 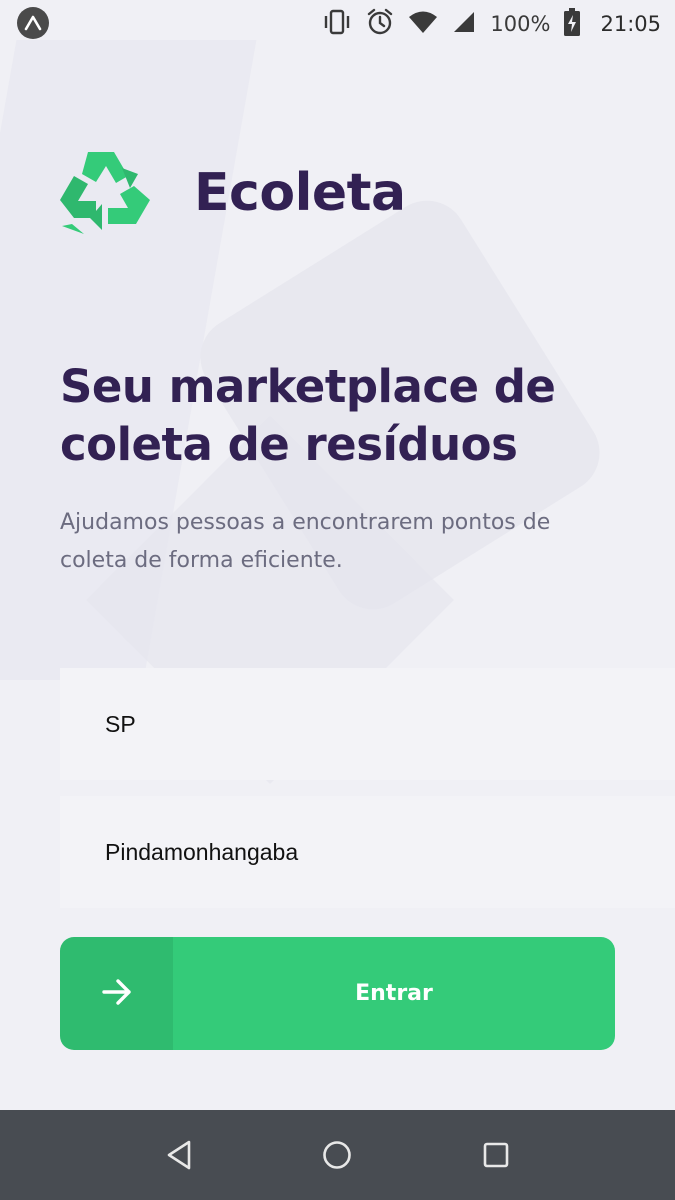 I want to click on page-title: Seu marketplace de coleta de resíduos, so click(x=308, y=415).